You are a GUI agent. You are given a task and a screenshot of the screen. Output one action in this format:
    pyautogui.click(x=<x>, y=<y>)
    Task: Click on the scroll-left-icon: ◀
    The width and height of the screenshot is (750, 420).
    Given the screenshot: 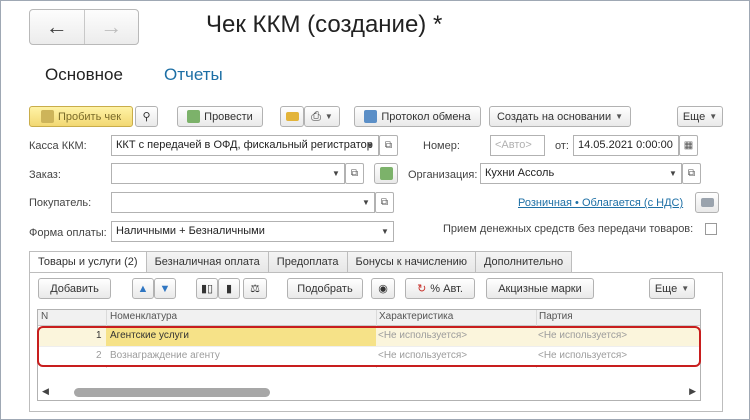 What is the action you would take?
    pyautogui.click(x=45, y=391)
    